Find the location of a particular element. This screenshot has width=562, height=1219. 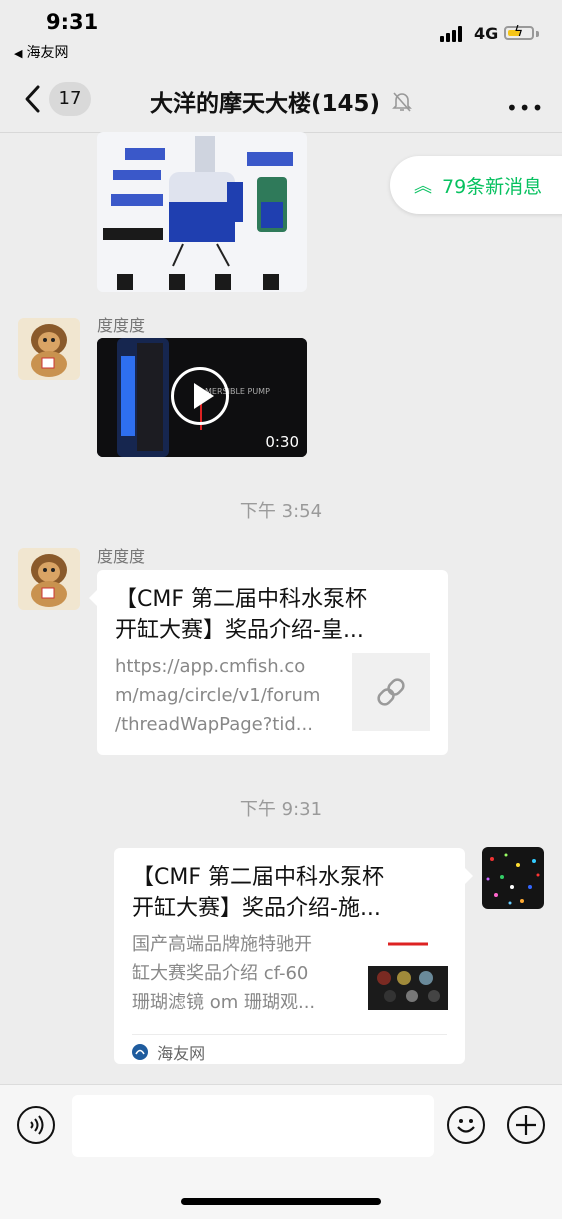

card-desc-line1: https://app.cmfish.co is located at coordinates (210, 666).